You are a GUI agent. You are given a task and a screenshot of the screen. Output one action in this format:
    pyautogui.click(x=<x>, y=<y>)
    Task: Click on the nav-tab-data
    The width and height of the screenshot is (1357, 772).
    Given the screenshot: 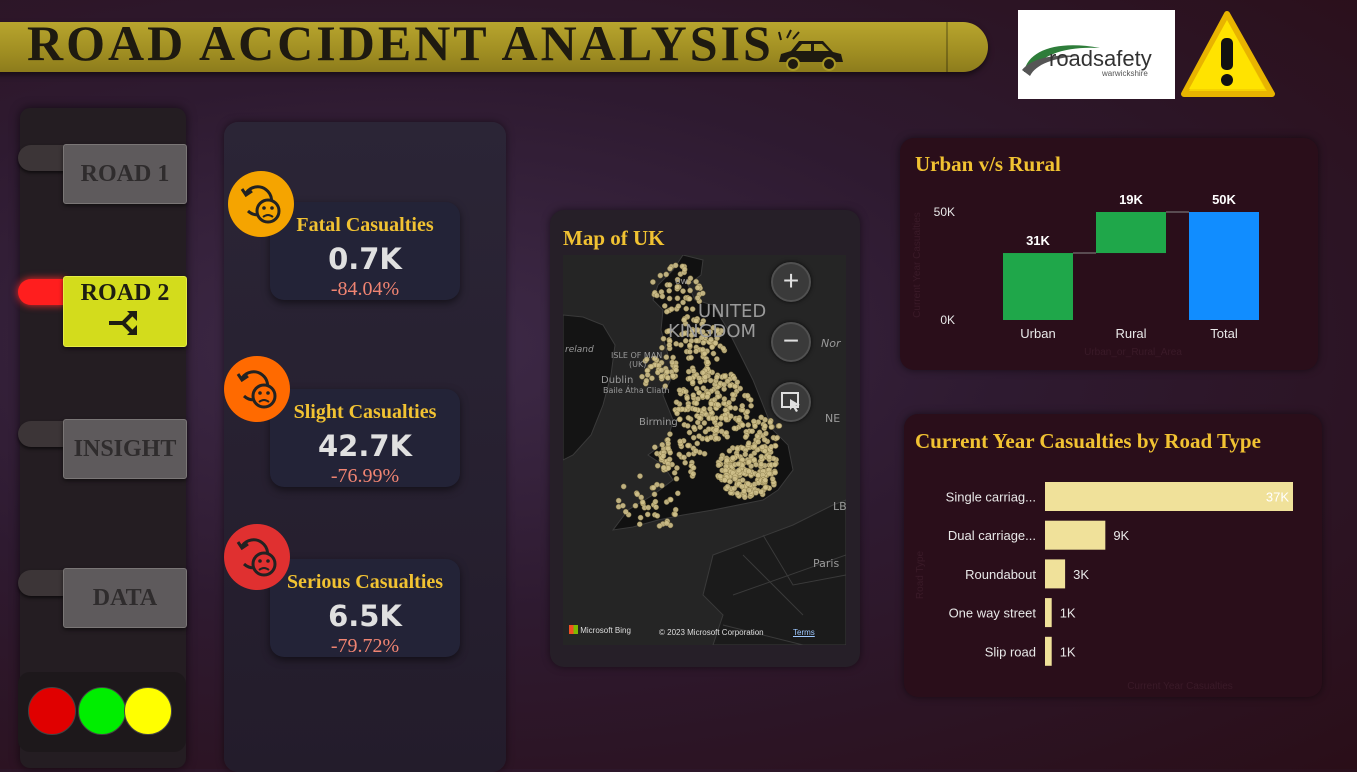 What is the action you would take?
    pyautogui.click(x=42, y=583)
    